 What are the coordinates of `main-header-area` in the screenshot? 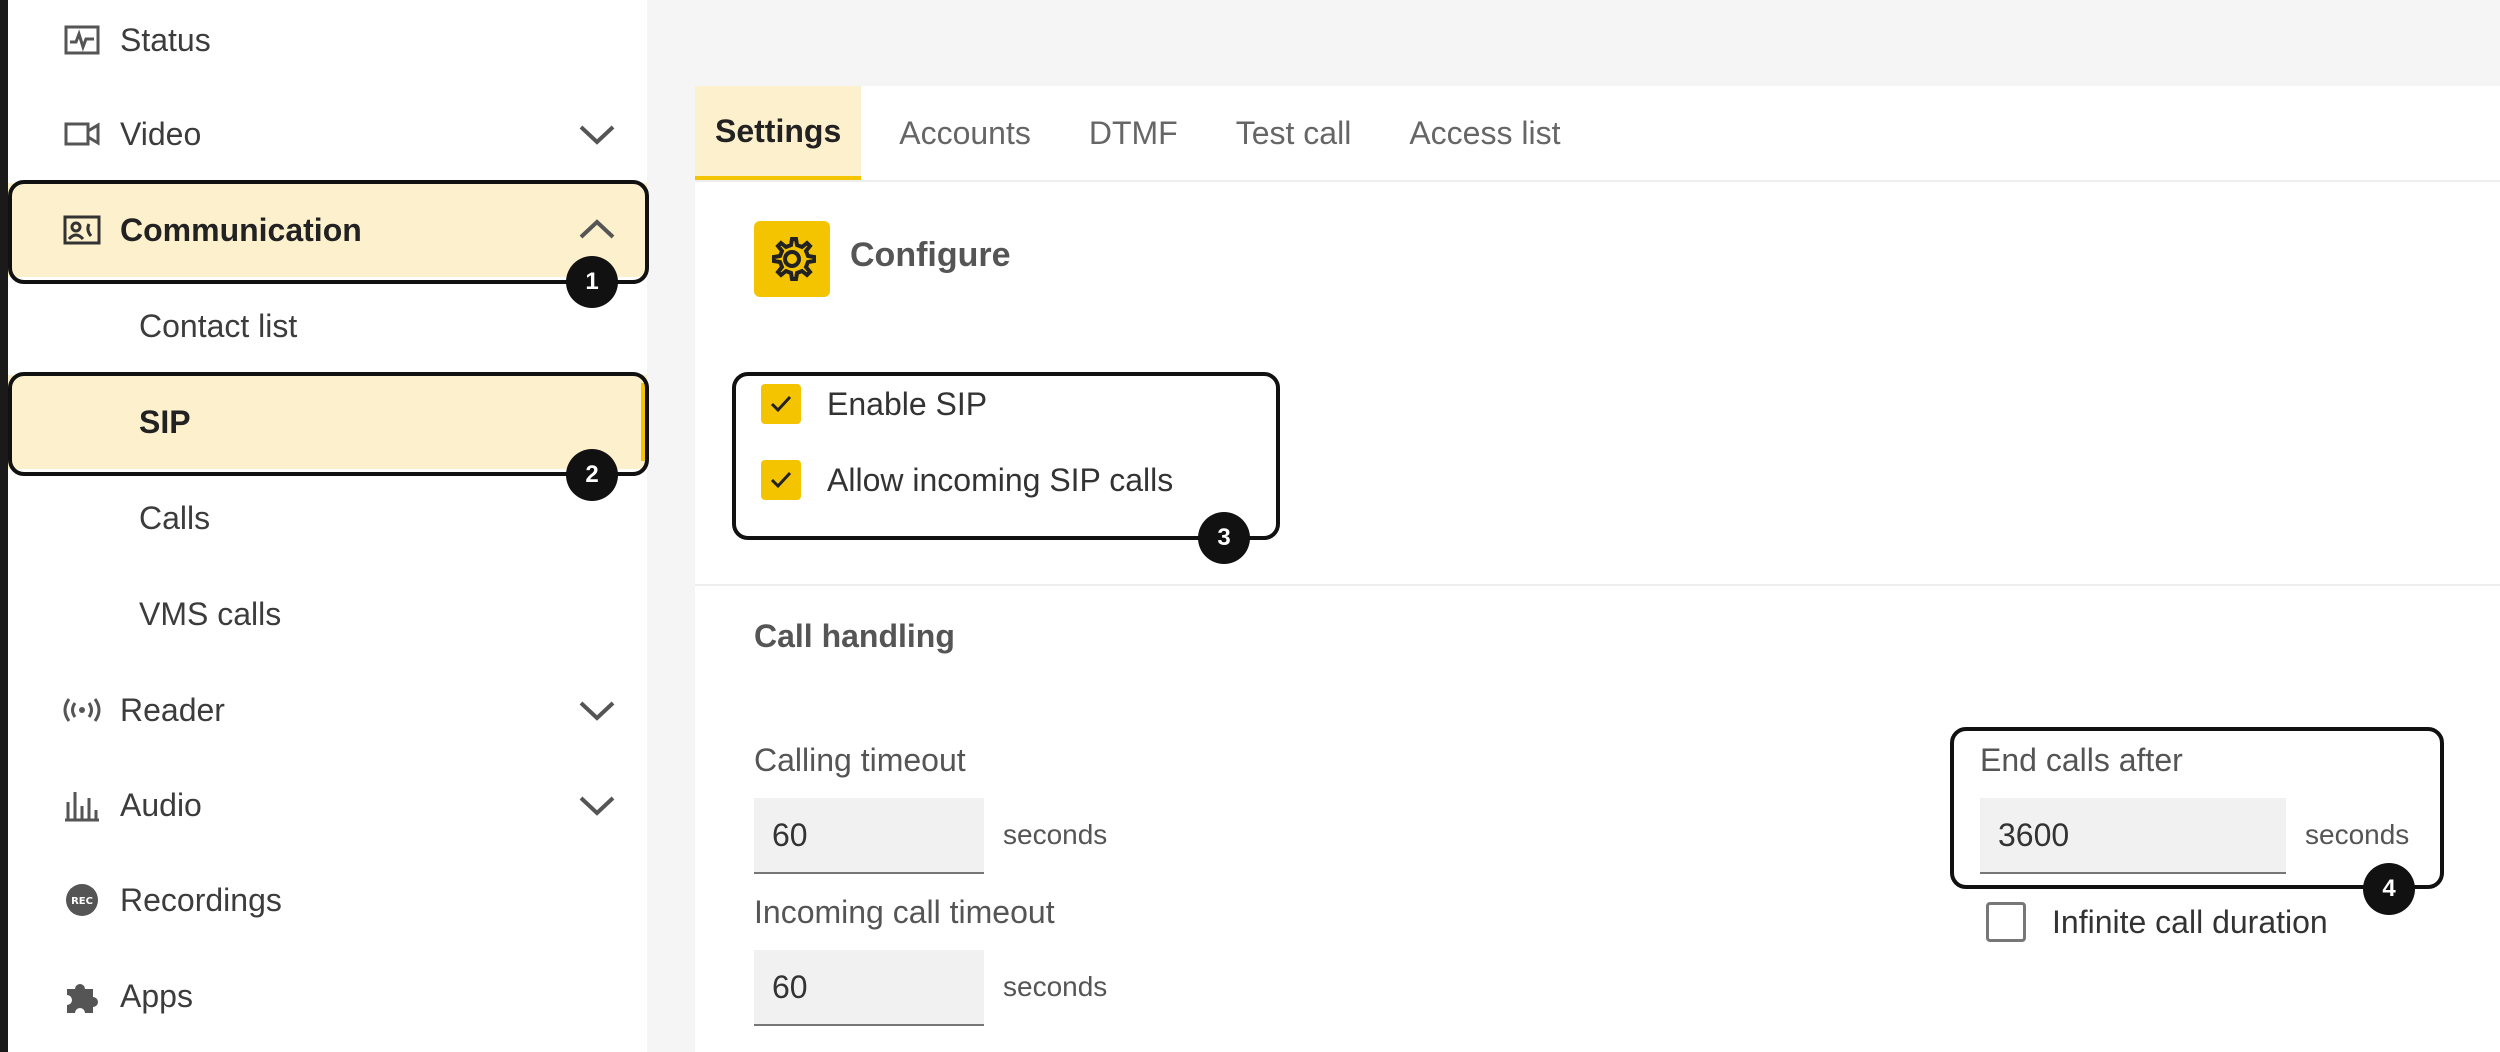 It's located at (1573, 43).